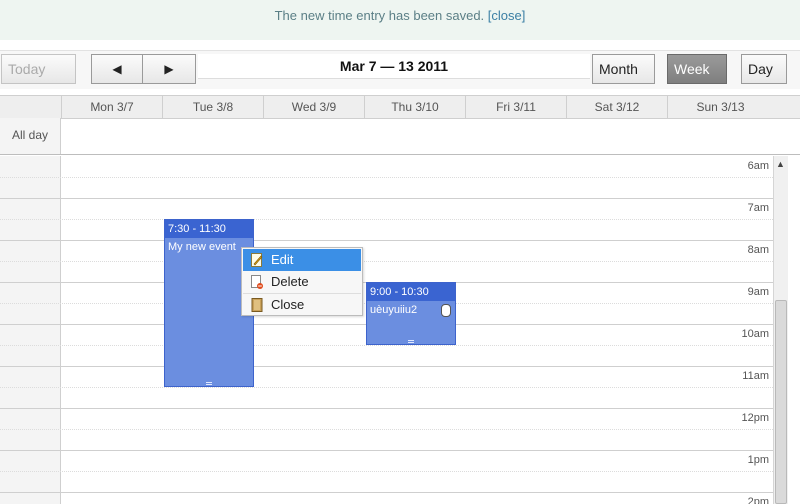 The width and height of the screenshot is (800, 504). I want to click on event-time: 7:30 - 11:30, so click(209, 229).